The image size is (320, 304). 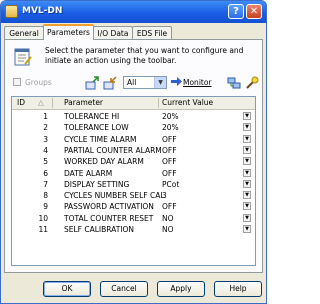 I want to click on row-parameter: PASSWORD ACTIVATION, so click(x=109, y=207).